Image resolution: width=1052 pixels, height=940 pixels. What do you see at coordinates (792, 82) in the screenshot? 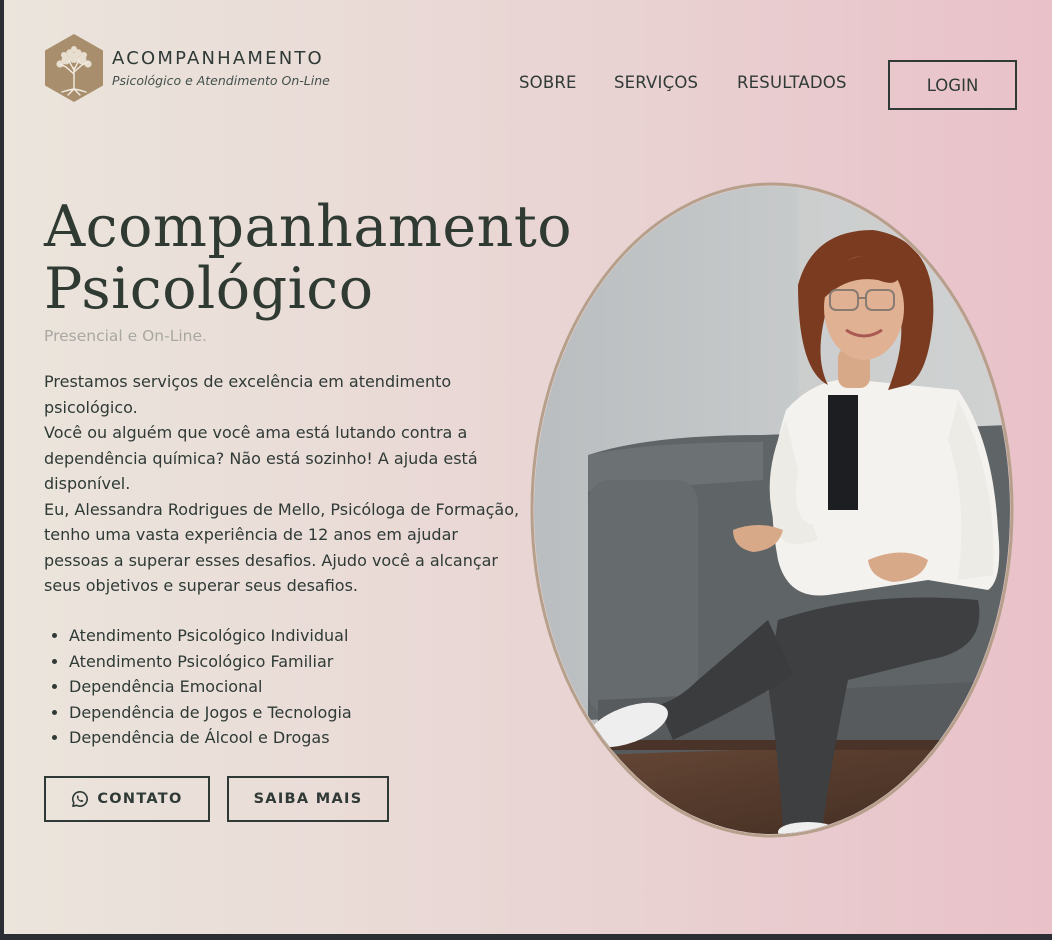
I see `nav-resultados: RESULTADOS` at bounding box center [792, 82].